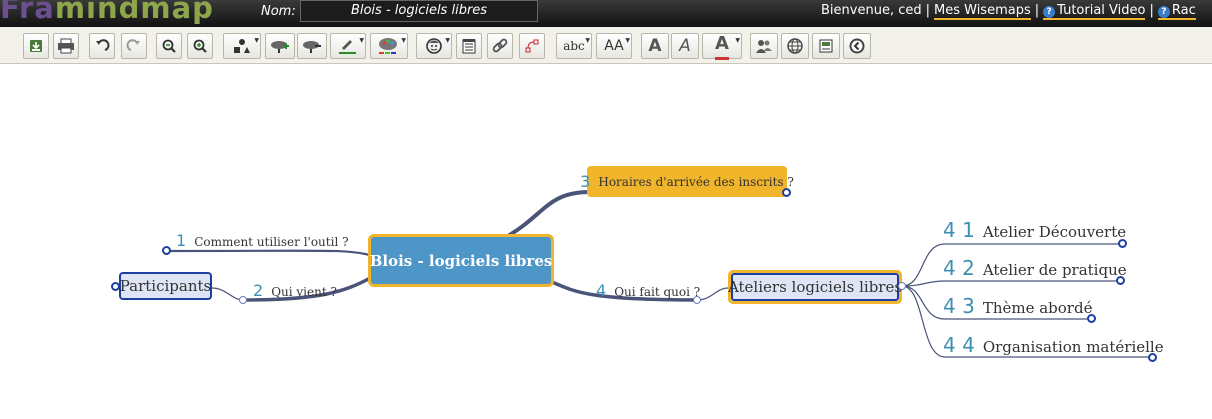 The height and width of the screenshot is (419, 1212). What do you see at coordinates (871, 10) in the screenshot?
I see `welcome-text: Bienvenue, ced` at bounding box center [871, 10].